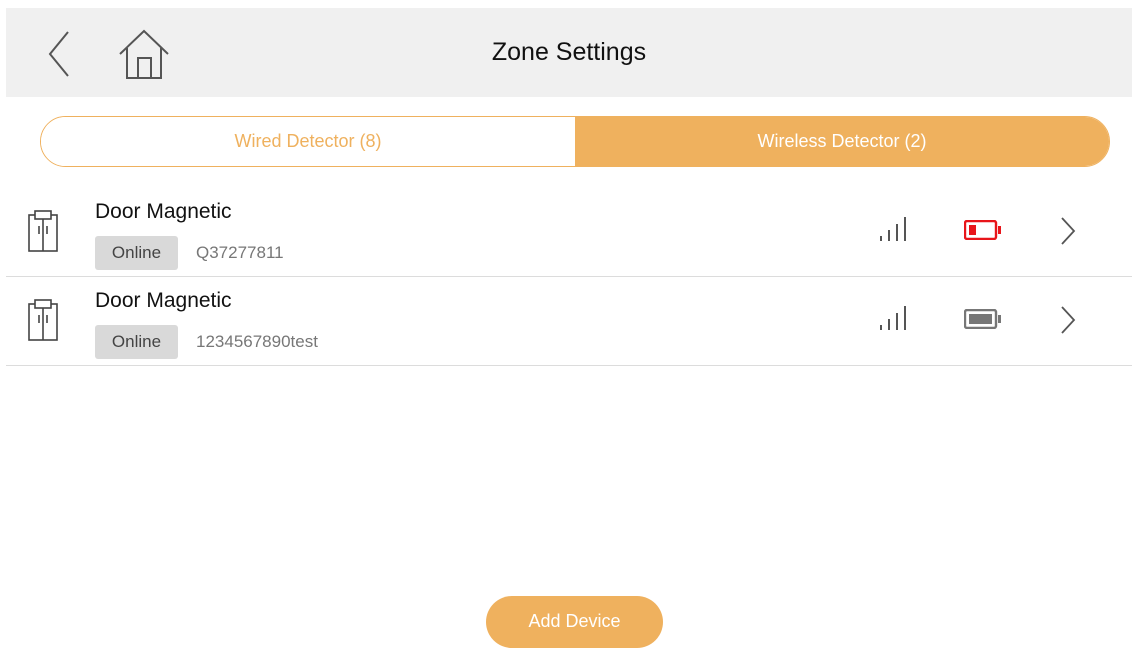 Image resolution: width=1132 pixels, height=648 pixels. What do you see at coordinates (569, 232) in the screenshot?
I see `list-item: Door Magnetic Online Q37277811` at bounding box center [569, 232].